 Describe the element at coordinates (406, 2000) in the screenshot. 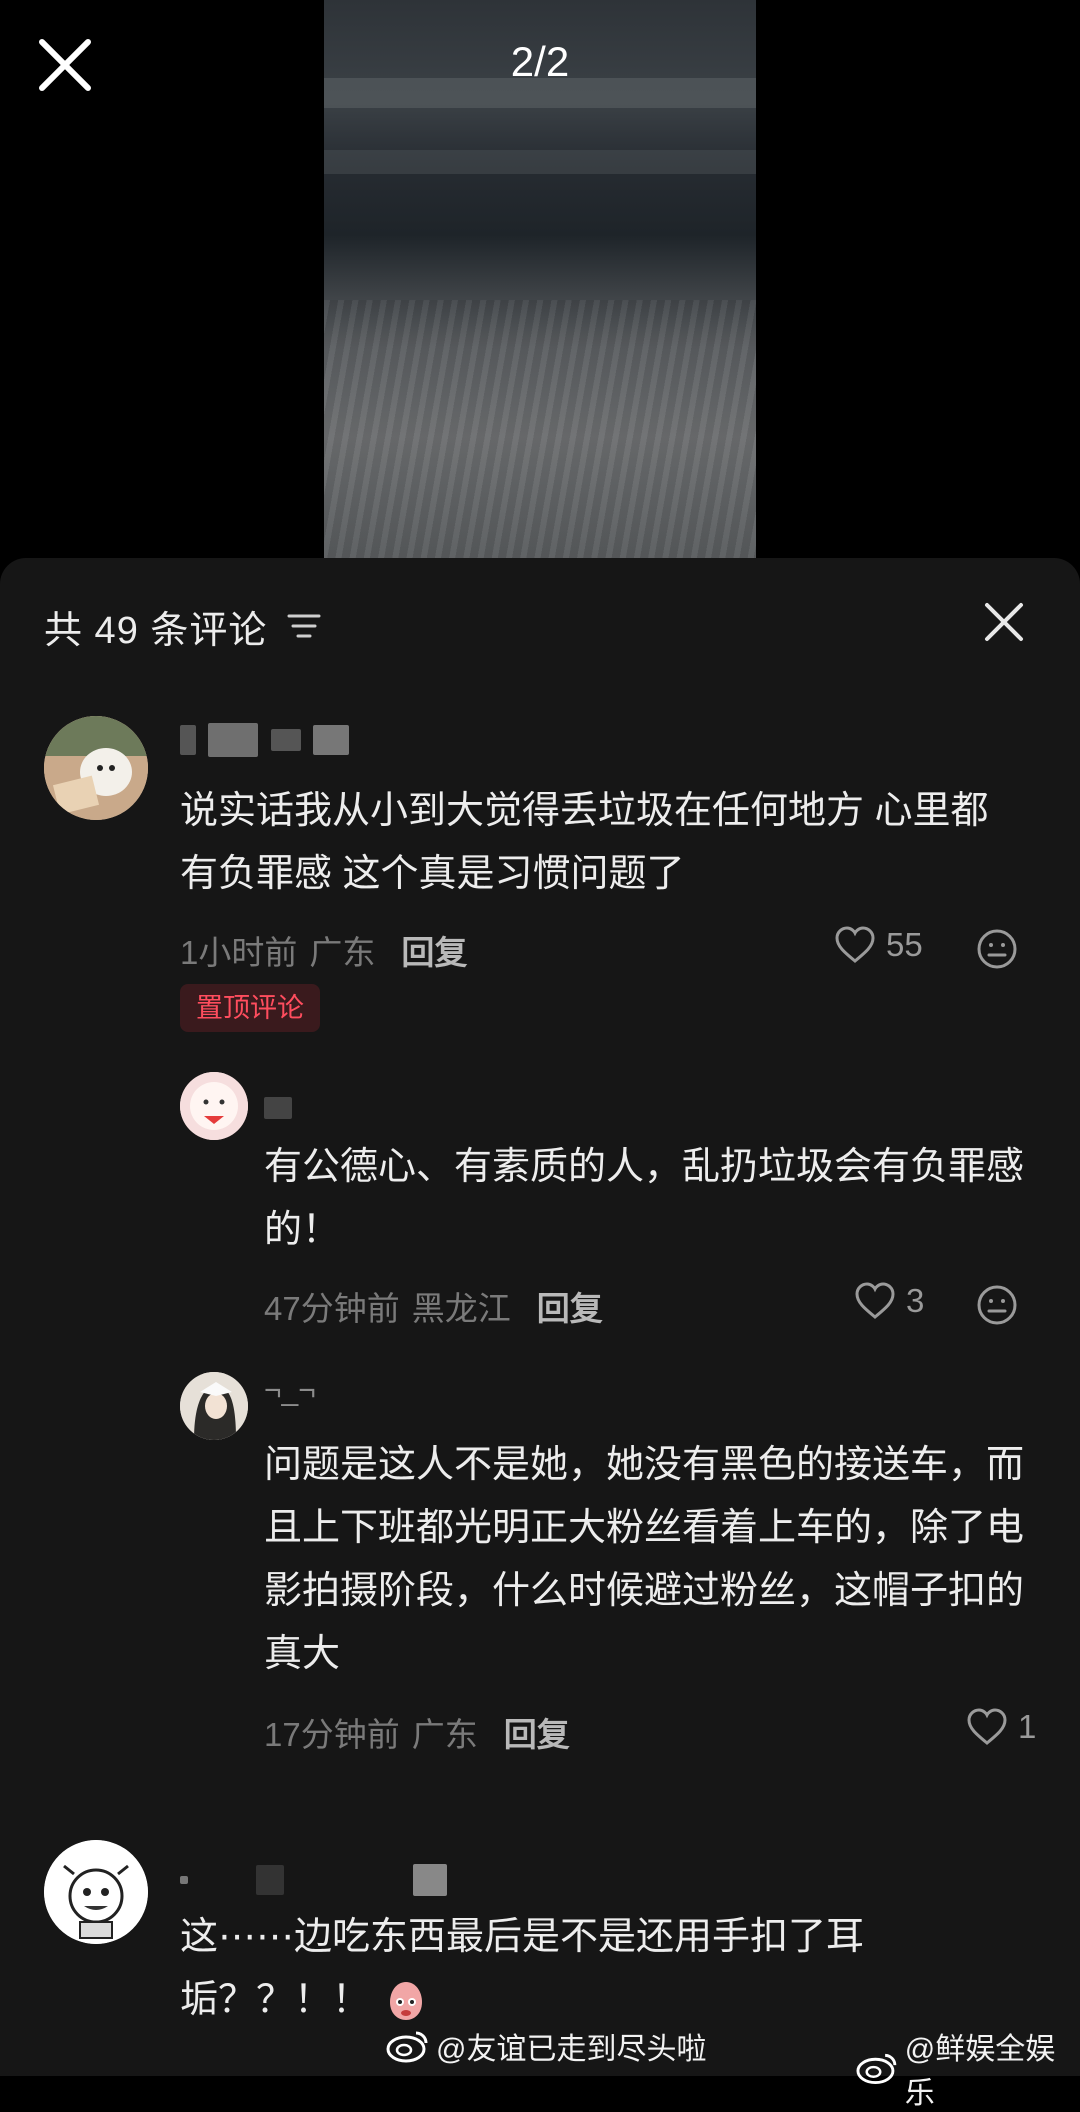

I see `emoji-sticker` at that location.